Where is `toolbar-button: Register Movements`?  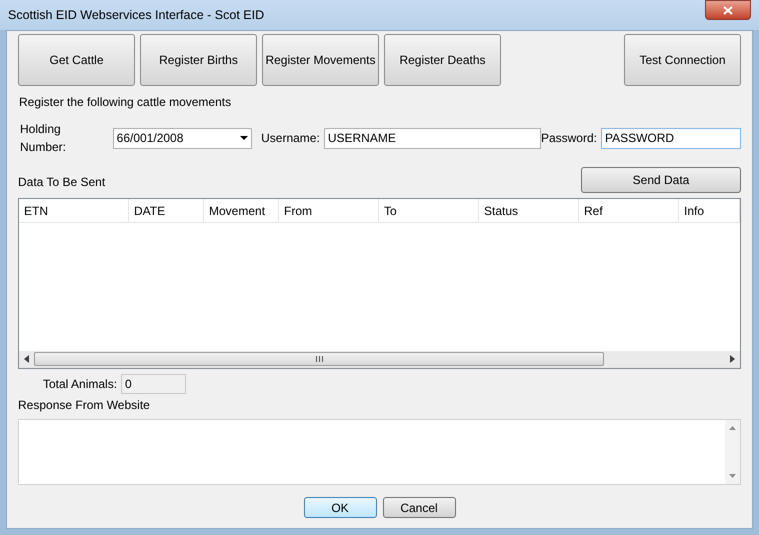
toolbar-button: Register Movements is located at coordinates (320, 60).